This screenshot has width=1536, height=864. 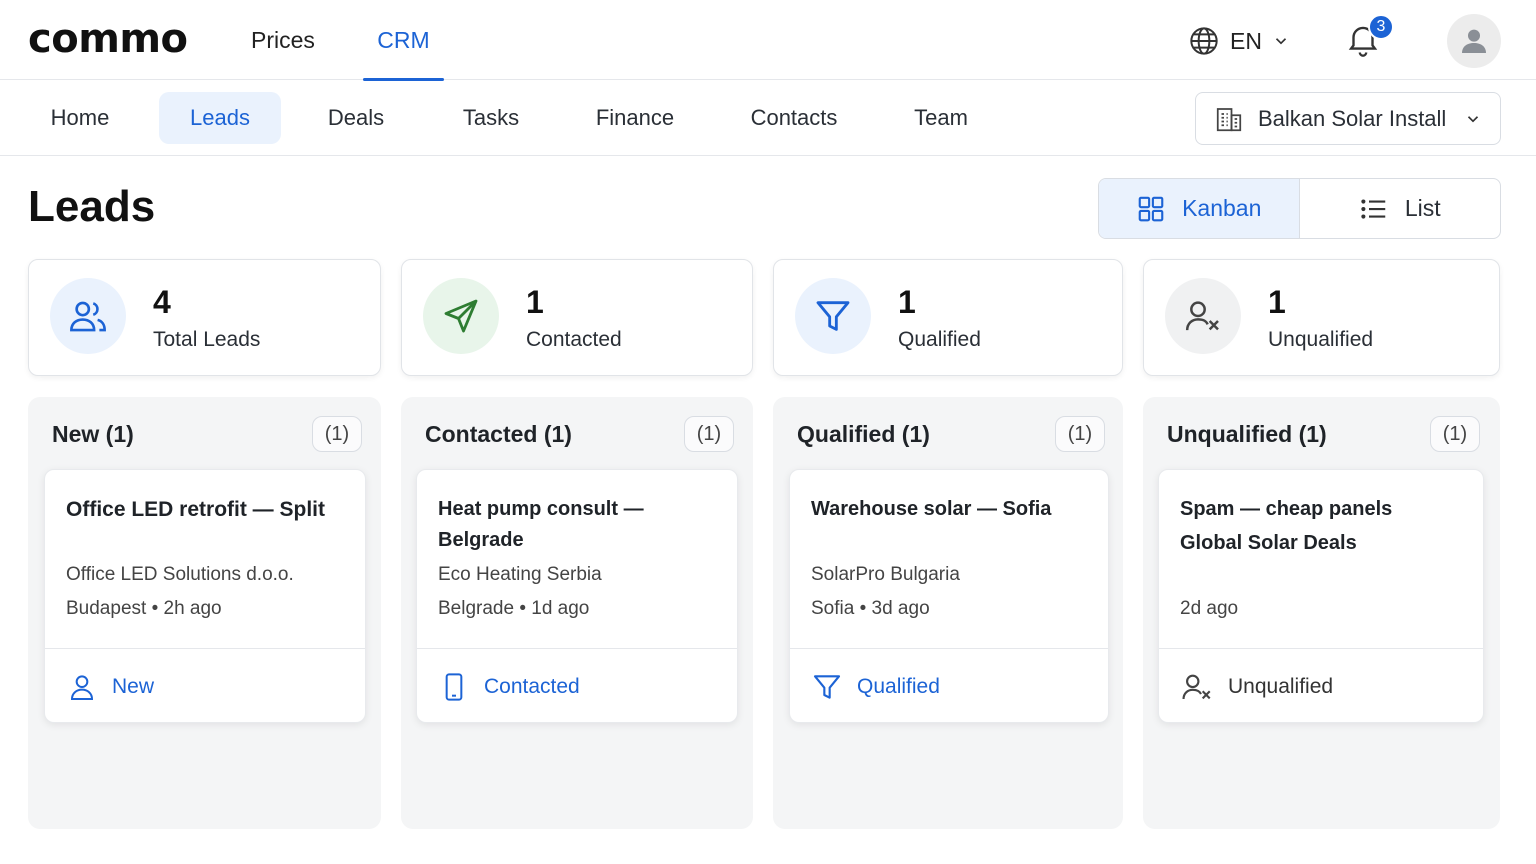 What do you see at coordinates (574, 339) in the screenshot?
I see `stat-label: Contacted` at bounding box center [574, 339].